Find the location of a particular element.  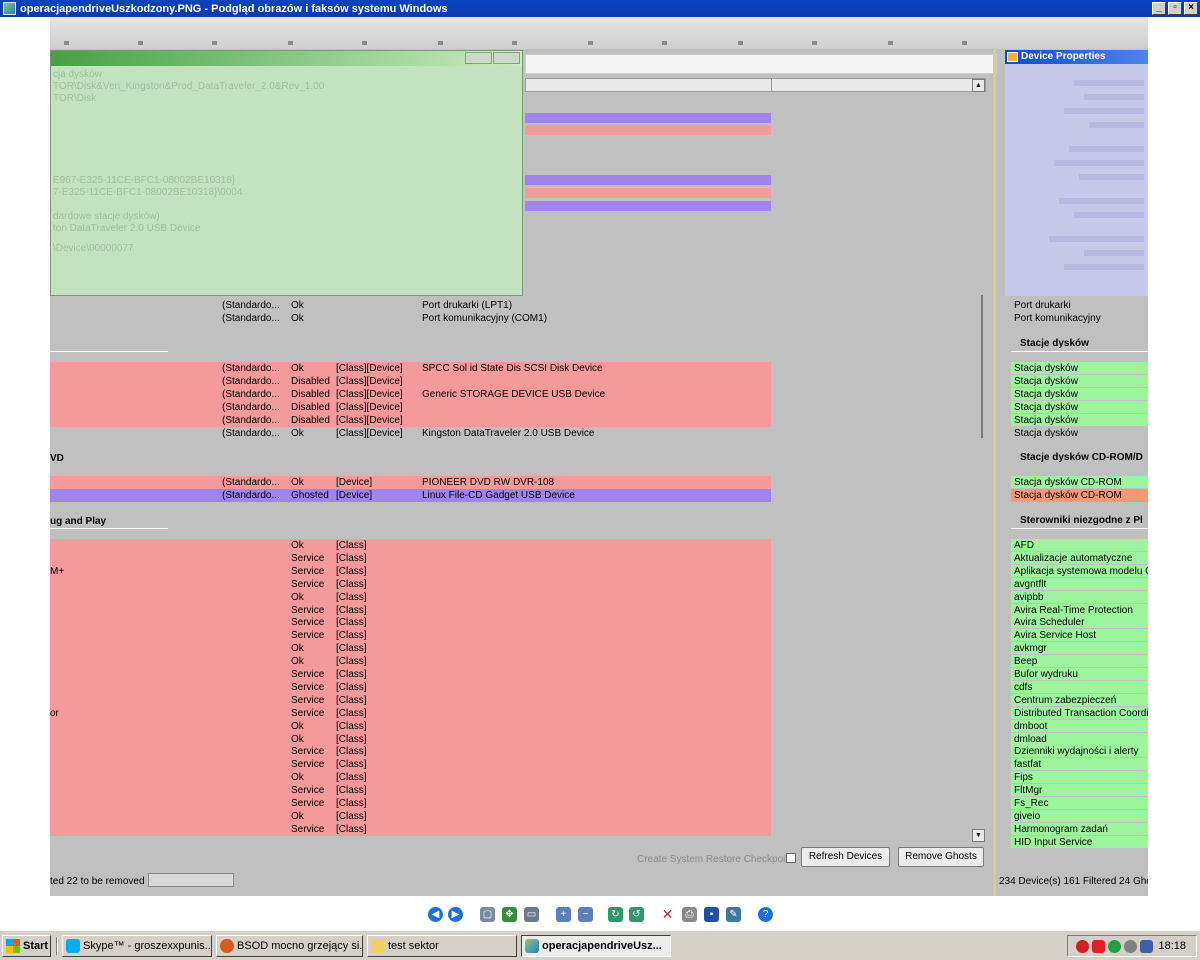

filter-box is located at coordinates (761, 64).